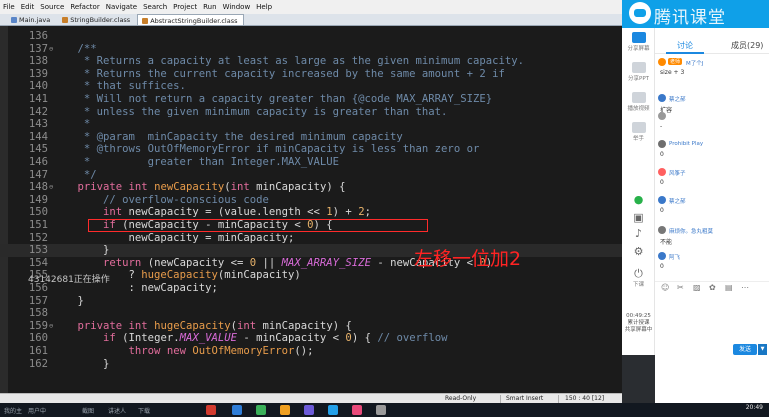 The width and height of the screenshot is (769, 417). Describe the element at coordinates (638, 218) in the screenshot. I see `camera-button: ▣` at that location.